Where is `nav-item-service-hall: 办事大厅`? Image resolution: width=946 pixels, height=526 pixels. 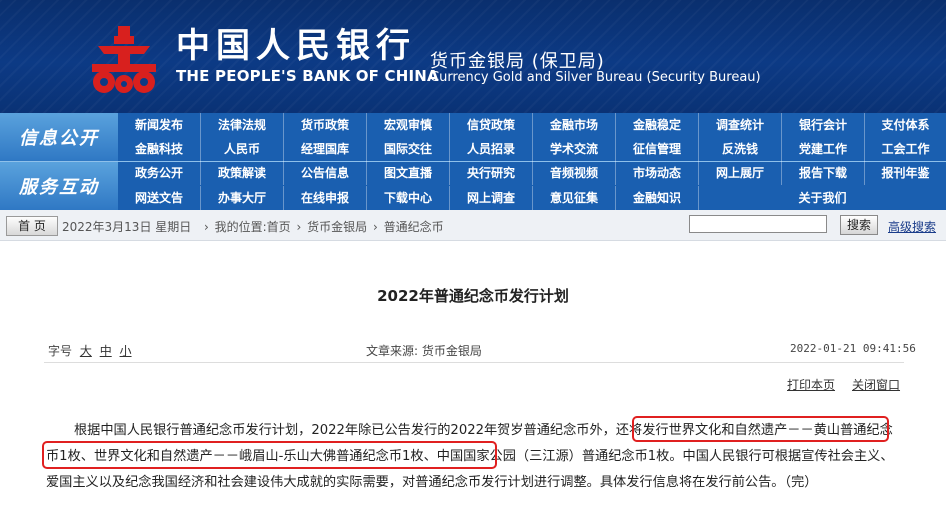 nav-item-service-hall: 办事大厅 is located at coordinates (242, 198).